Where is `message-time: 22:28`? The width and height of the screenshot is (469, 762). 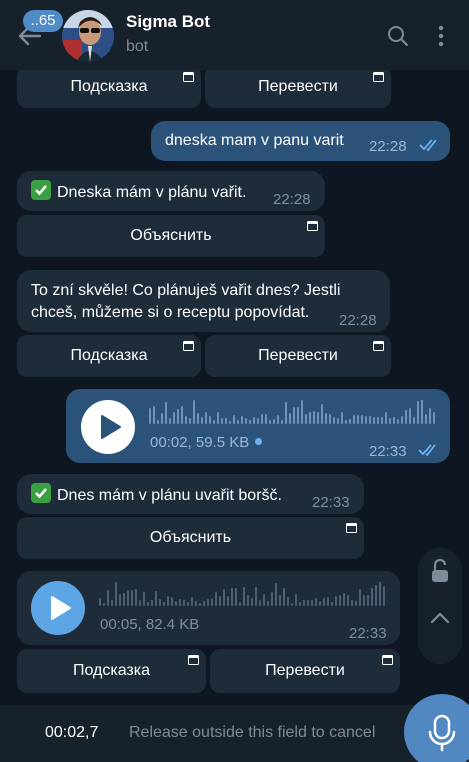 message-time: 22:28 is located at coordinates (388, 146).